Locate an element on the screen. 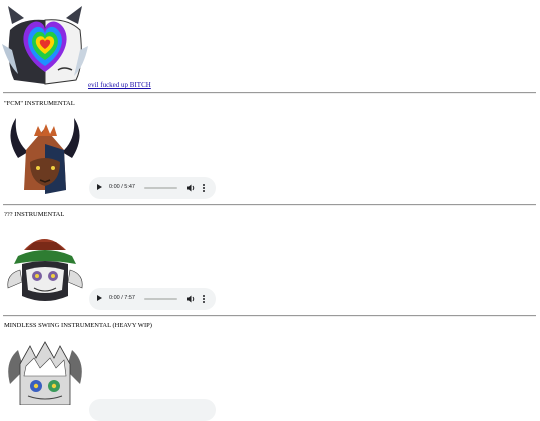 This screenshot has width=540, height=421. time-display: 0:00 / 7:57 is located at coordinates (122, 298).